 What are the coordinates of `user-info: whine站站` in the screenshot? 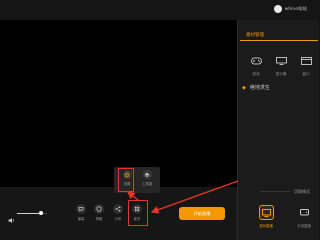 It's located at (290, 9).